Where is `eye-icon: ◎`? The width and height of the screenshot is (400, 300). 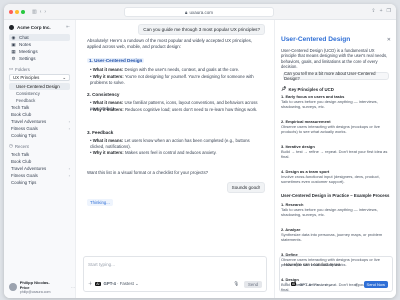
eye-icon: ◎ is located at coordinates (357, 284).